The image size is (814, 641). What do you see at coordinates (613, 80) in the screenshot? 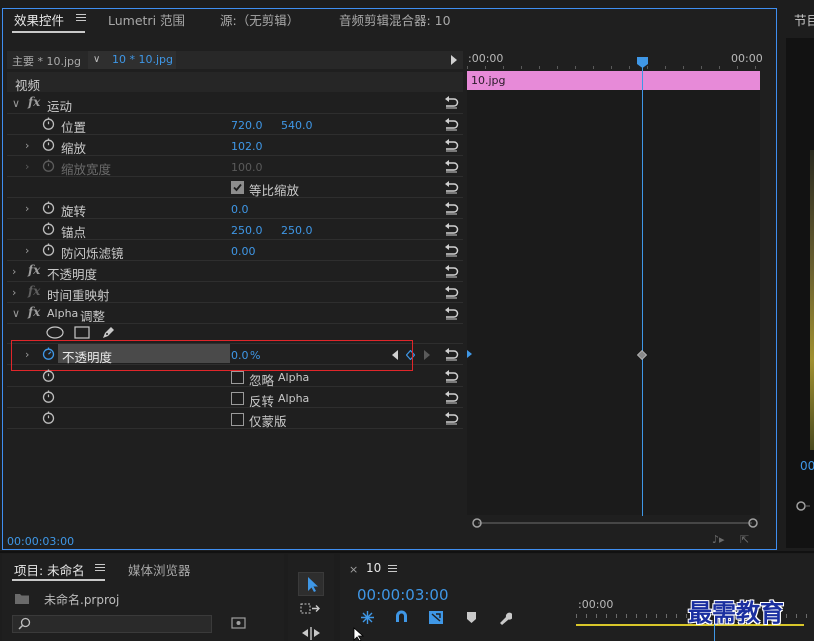
I see `clip-bar` at bounding box center [613, 80].